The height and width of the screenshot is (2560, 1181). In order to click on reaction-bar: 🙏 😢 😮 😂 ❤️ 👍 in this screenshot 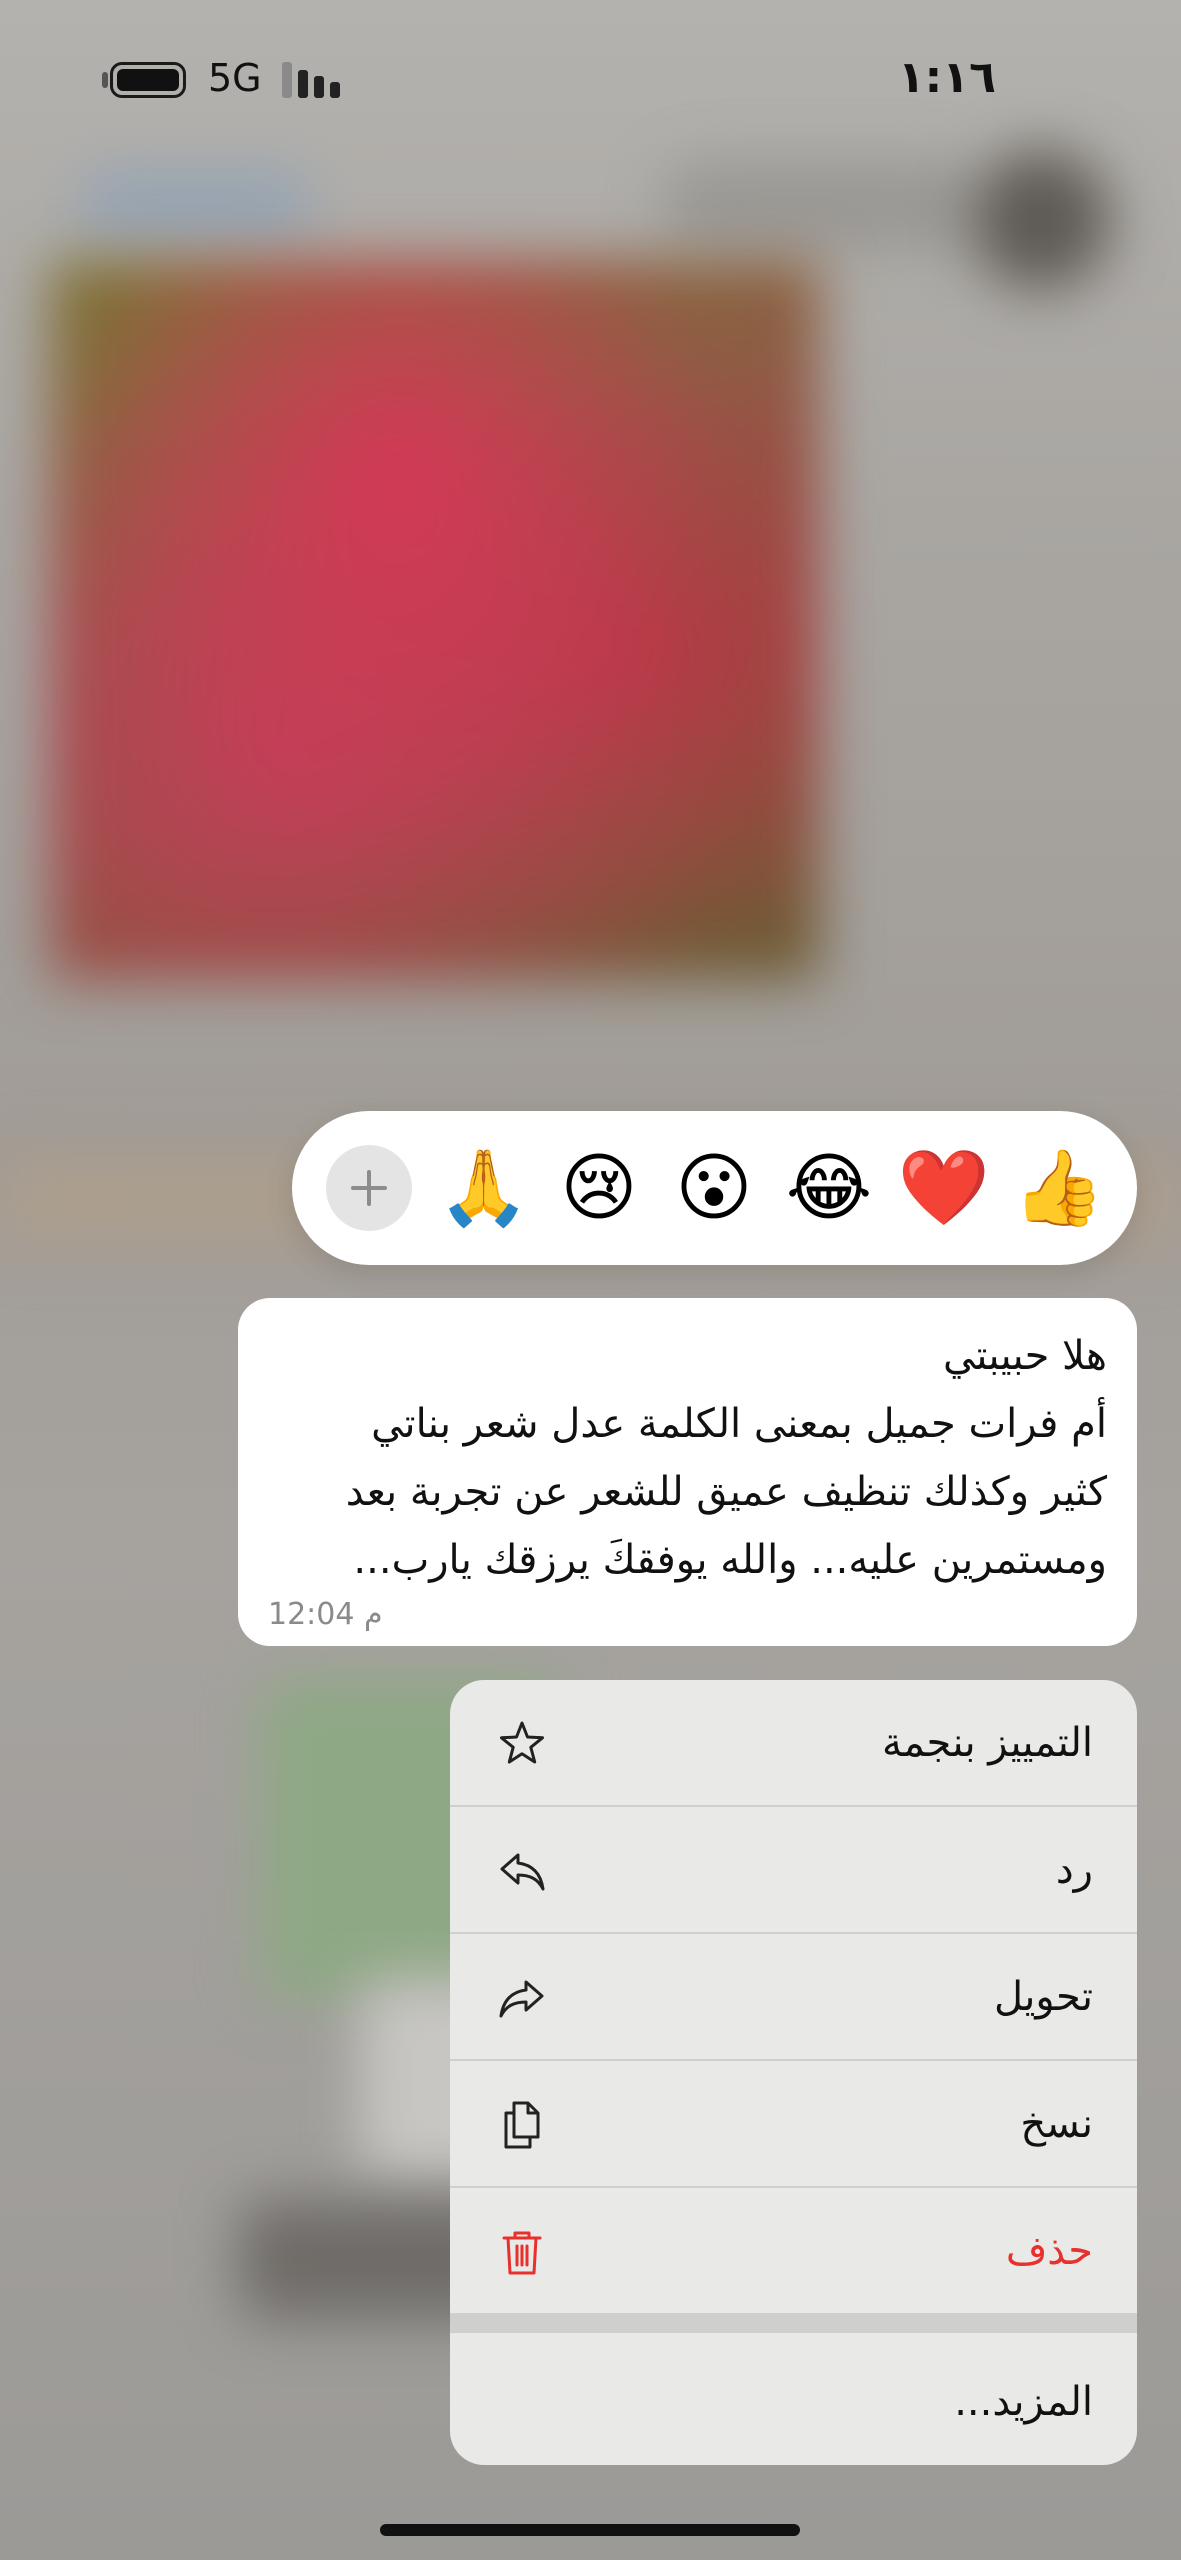, I will do `click(714, 1188)`.